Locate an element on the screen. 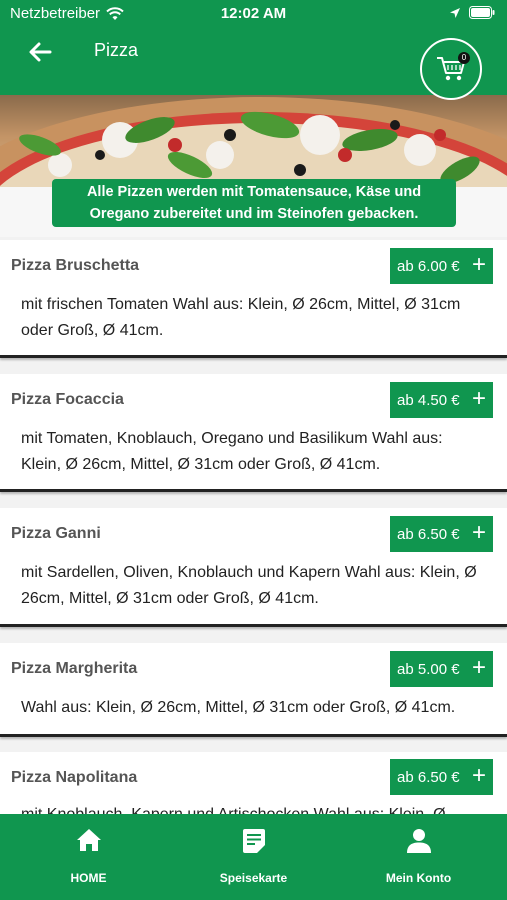 Image resolution: width=507 pixels, height=900 pixels. page-title: Pizza is located at coordinates (116, 50).